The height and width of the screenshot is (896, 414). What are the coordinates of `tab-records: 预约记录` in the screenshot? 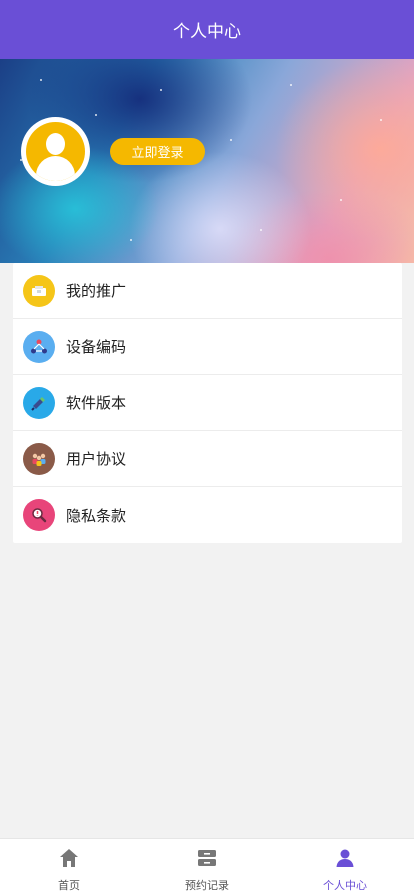 It's located at (207, 867).